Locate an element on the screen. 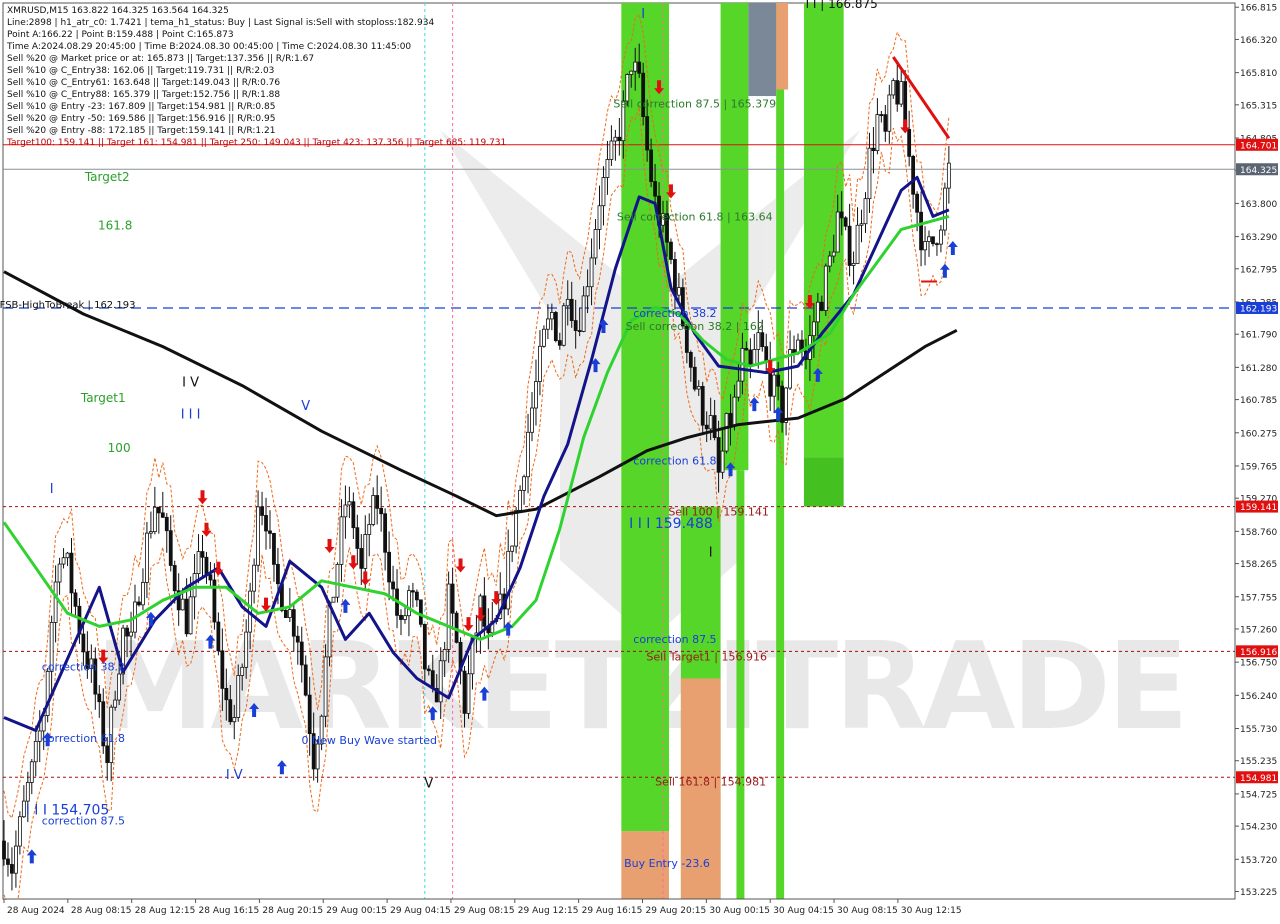  slate-zone is located at coordinates (762, 50).